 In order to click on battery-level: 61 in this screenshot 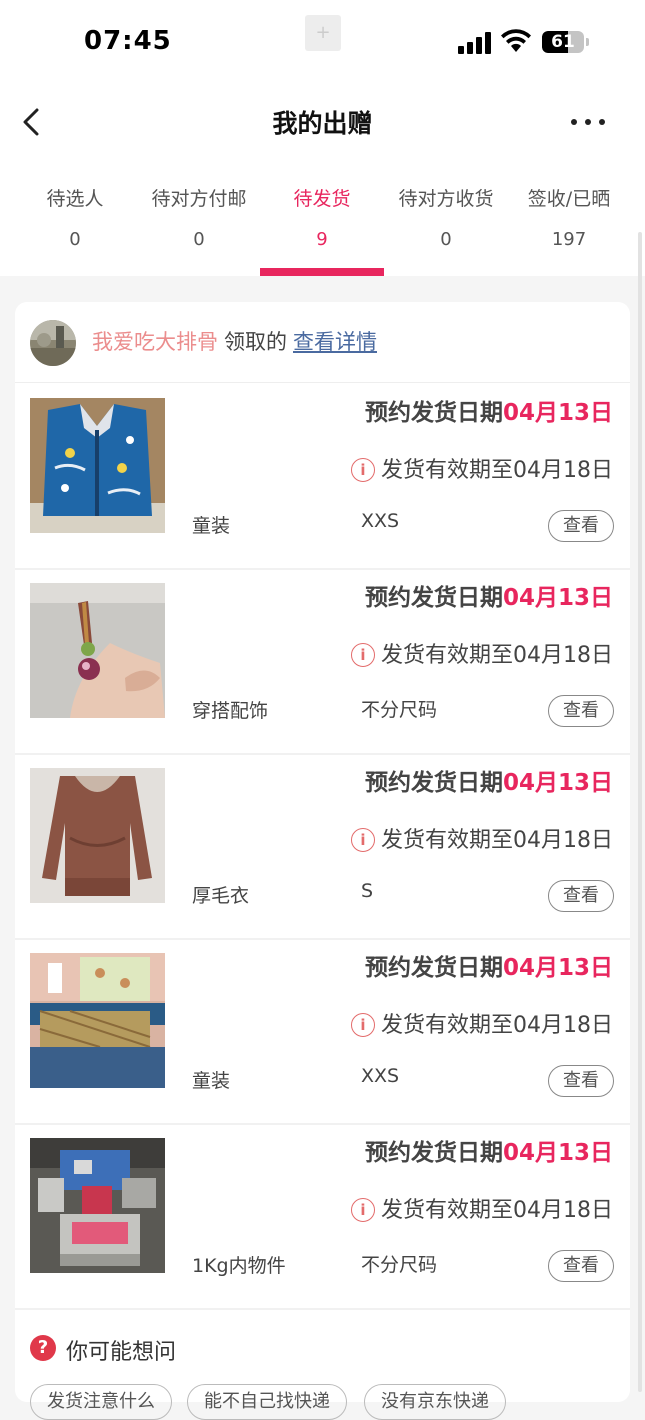, I will do `click(563, 42)`.